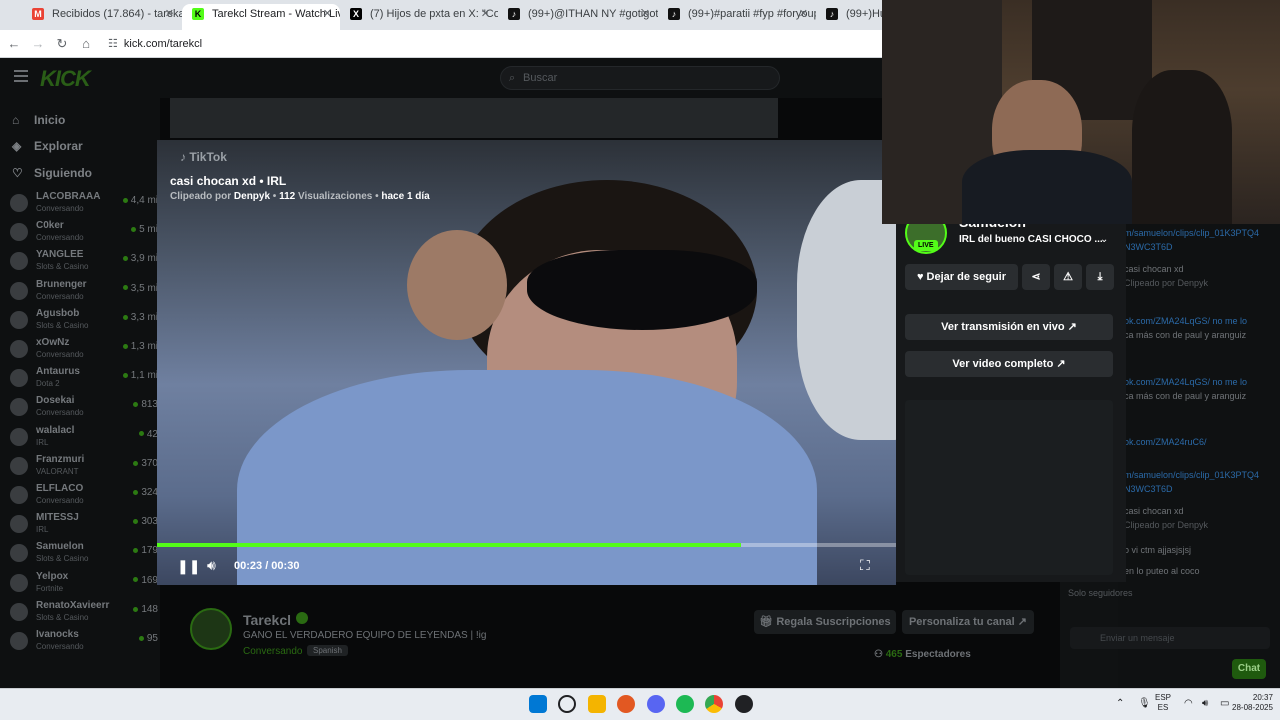 The image size is (1280, 720). Describe the element at coordinates (538, 704) in the screenshot. I see `windows-start-icon` at that location.